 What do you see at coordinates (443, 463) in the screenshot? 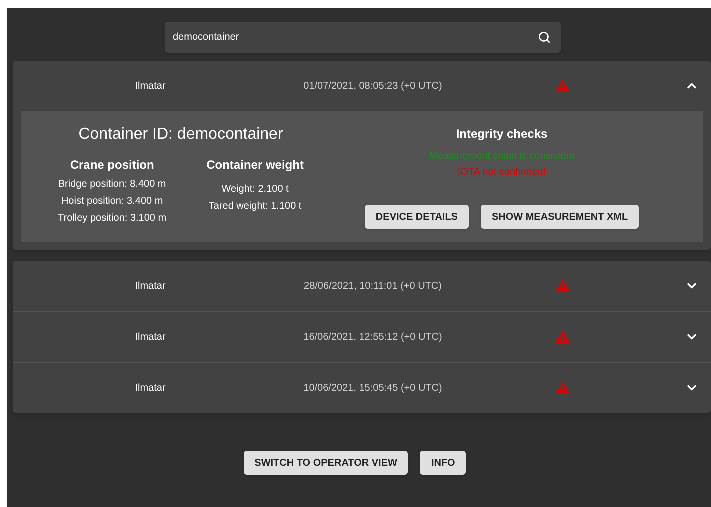
I see `action-button: INFO` at bounding box center [443, 463].